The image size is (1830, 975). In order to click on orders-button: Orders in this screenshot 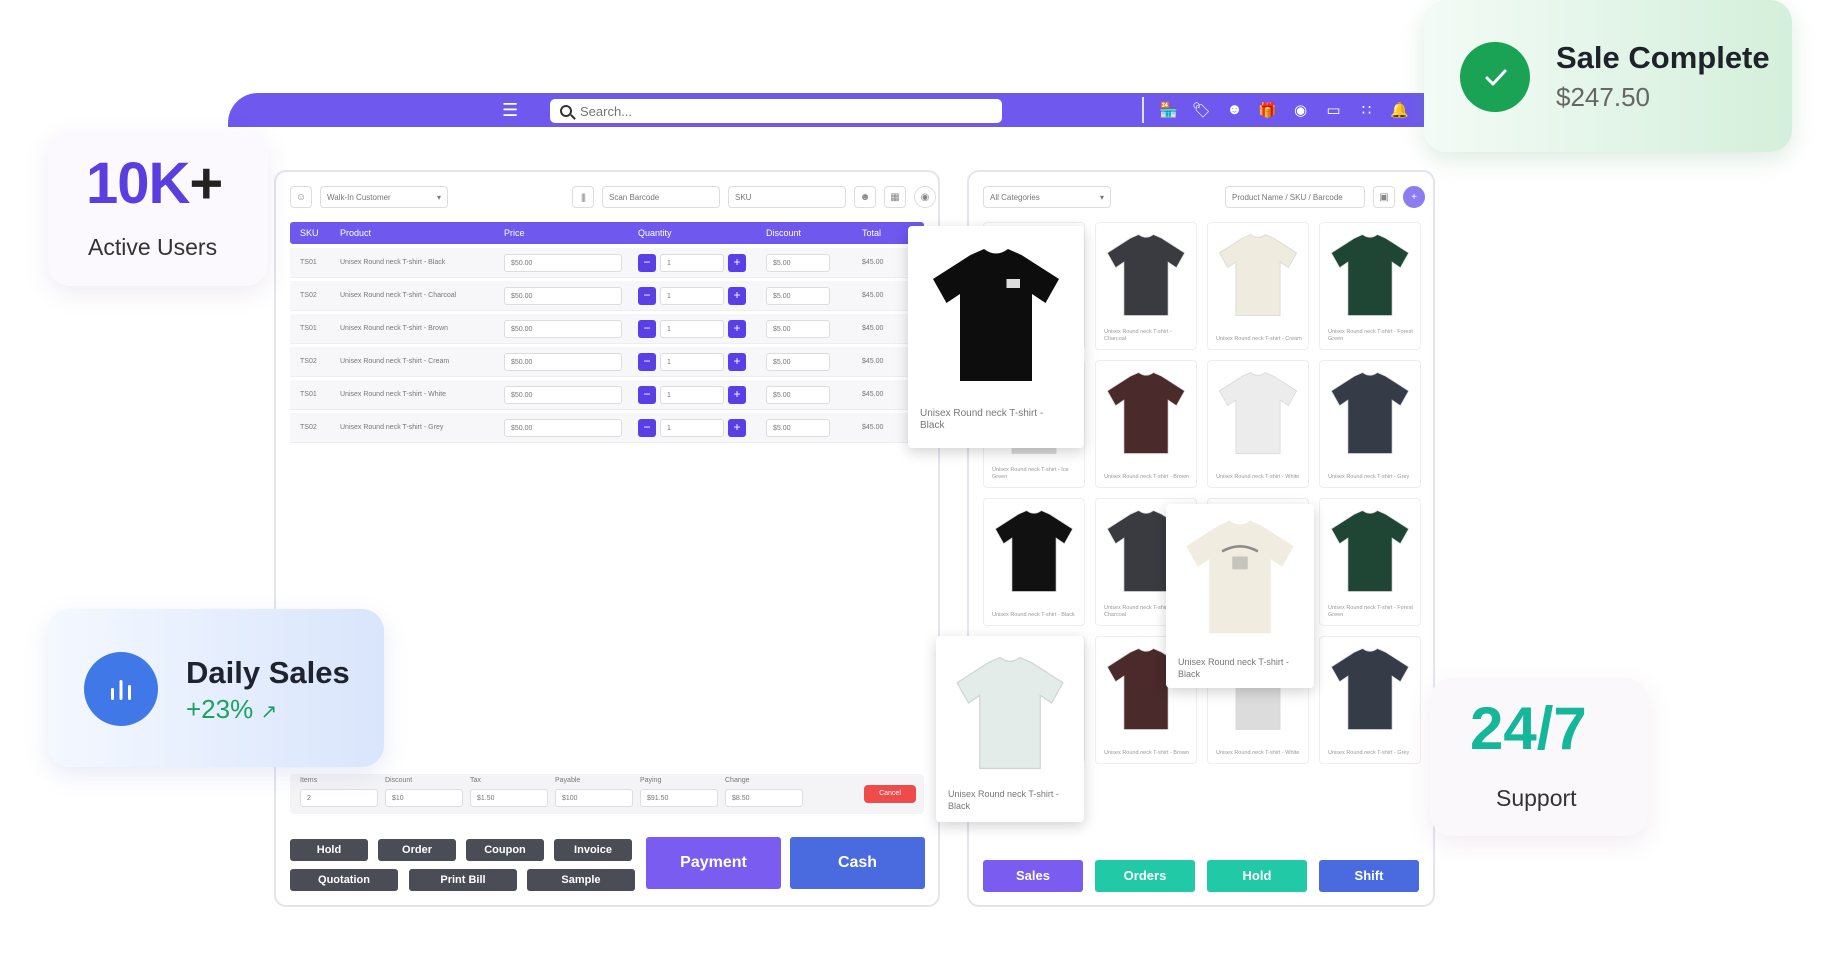, I will do `click(1145, 876)`.